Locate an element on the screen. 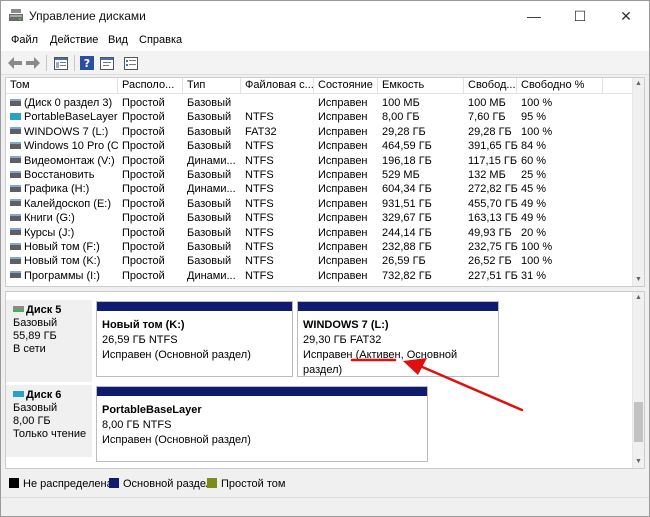 Image resolution: width=650 pixels, height=517 pixels. list-view-button is located at coordinates (131, 63).